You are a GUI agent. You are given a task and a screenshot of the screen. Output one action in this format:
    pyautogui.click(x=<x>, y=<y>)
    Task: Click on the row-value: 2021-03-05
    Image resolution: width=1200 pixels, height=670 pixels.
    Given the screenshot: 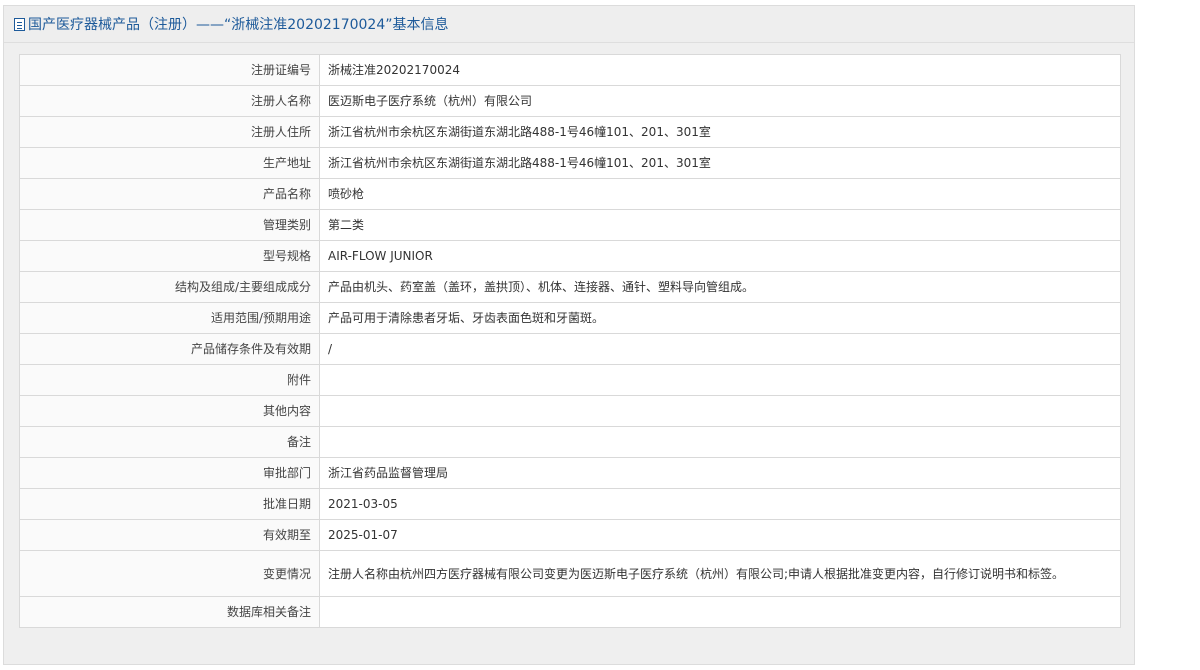 What is the action you would take?
    pyautogui.click(x=720, y=504)
    